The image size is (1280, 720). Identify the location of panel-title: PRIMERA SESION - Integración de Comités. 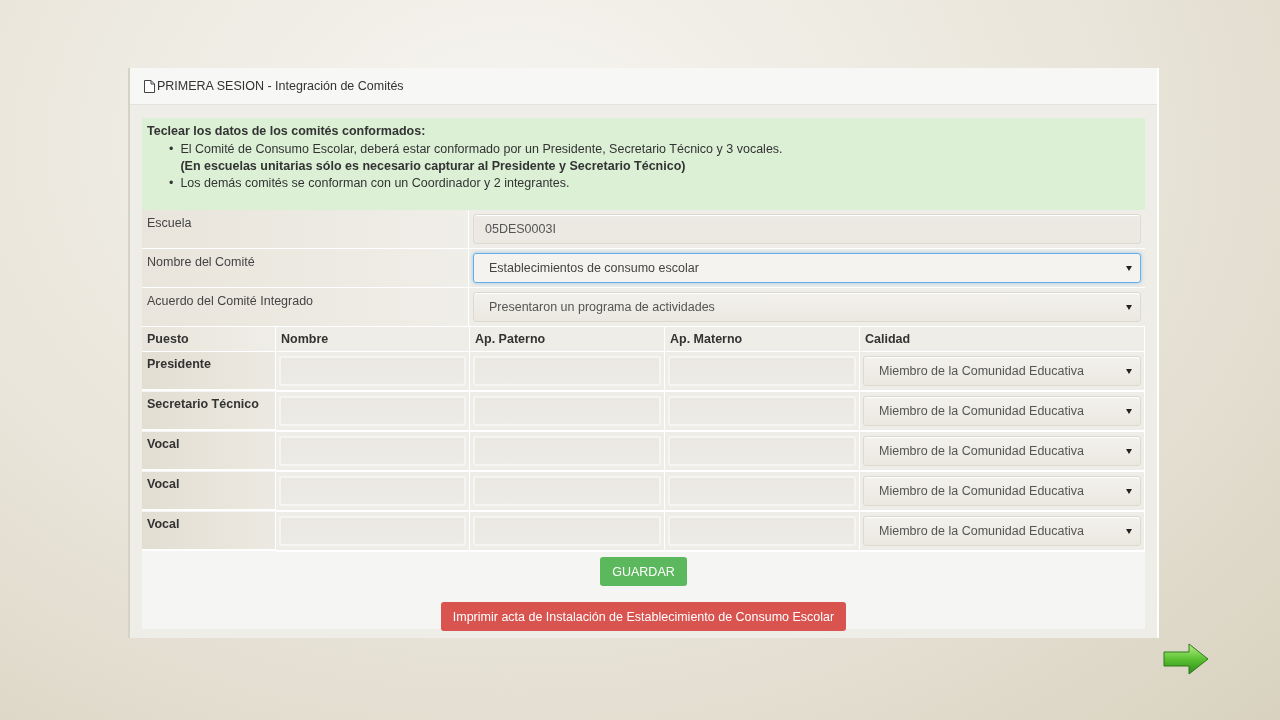
(280, 86).